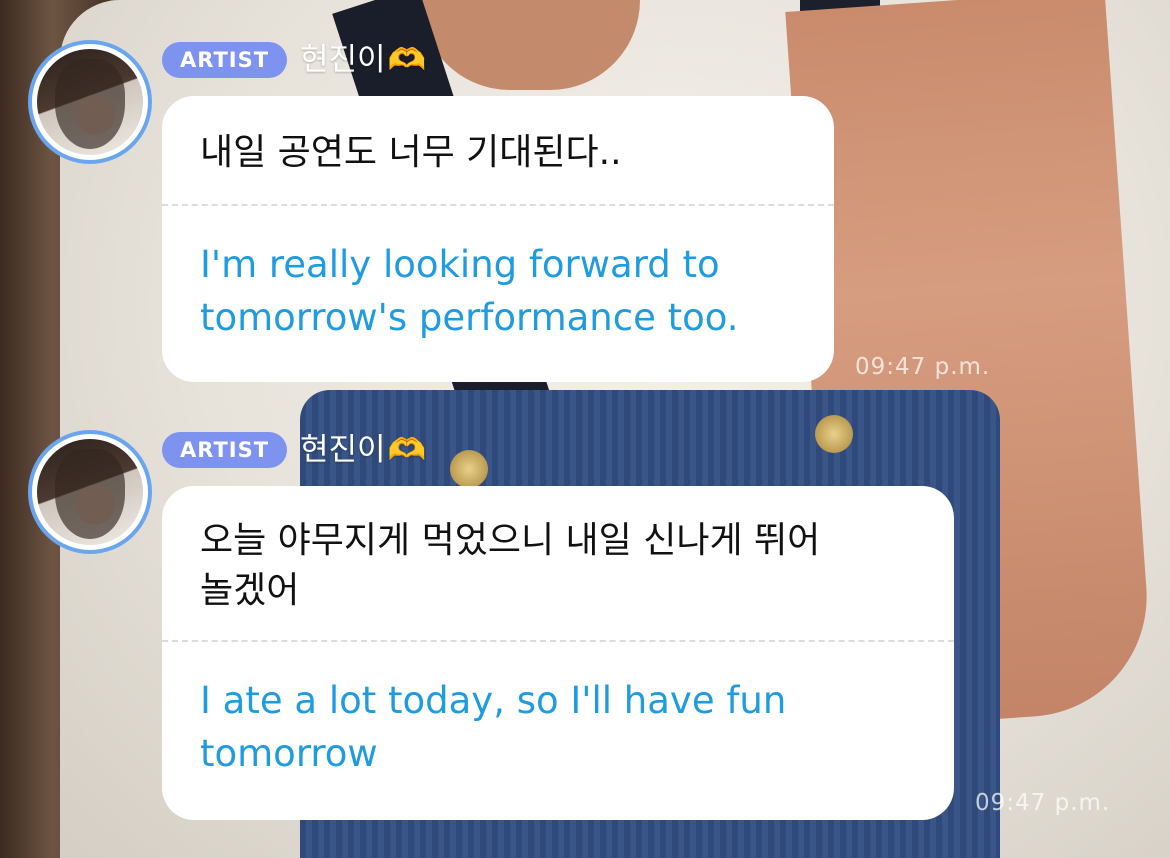  Describe the element at coordinates (510, 565) in the screenshot. I see `message-original-text: 오늘 야무지게 먹었으니 내일 신나게 뛰어 놀겠어` at that location.